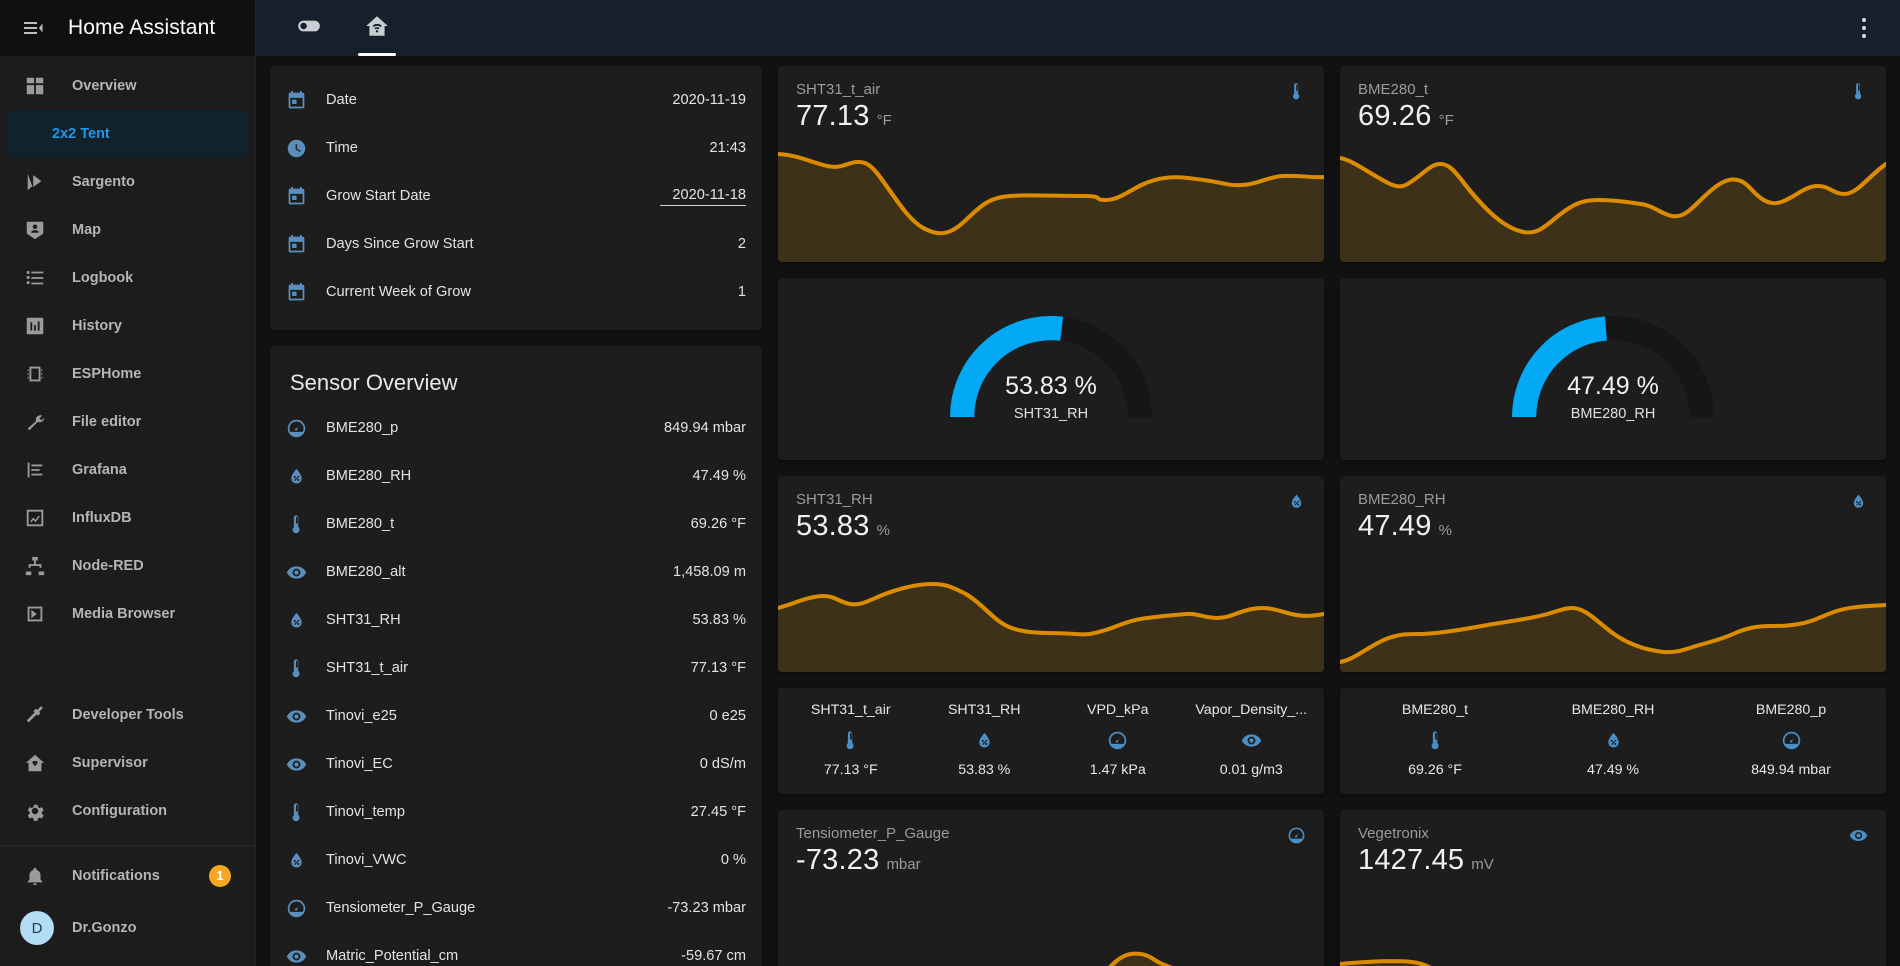 Image resolution: width=1900 pixels, height=966 pixels. What do you see at coordinates (127, 566) in the screenshot?
I see `sidebar-item-node-red: Node-RED` at bounding box center [127, 566].